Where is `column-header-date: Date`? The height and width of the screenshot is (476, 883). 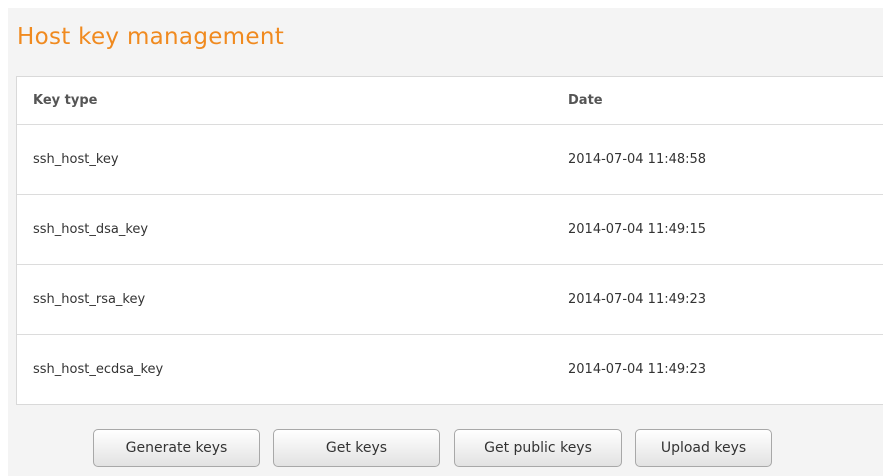
column-header-date: Date is located at coordinates (585, 100).